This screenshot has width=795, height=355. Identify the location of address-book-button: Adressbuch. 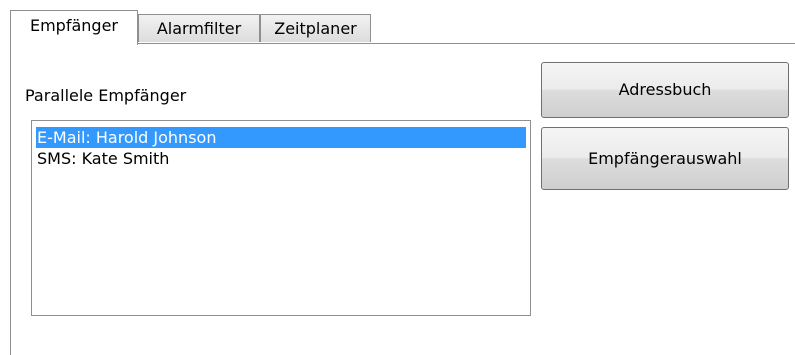
(665, 90).